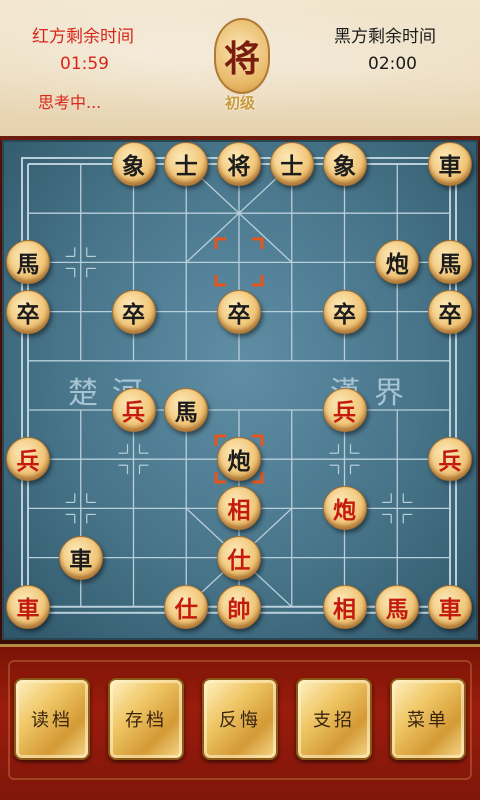  What do you see at coordinates (146, 719) in the screenshot?
I see `save-game-button: 存档` at bounding box center [146, 719].